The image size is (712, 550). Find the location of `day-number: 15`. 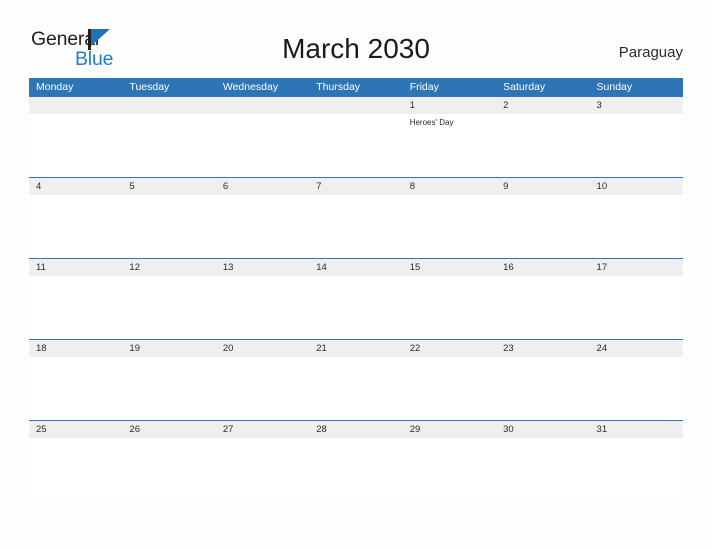

day-number: 15 is located at coordinates (415, 267).